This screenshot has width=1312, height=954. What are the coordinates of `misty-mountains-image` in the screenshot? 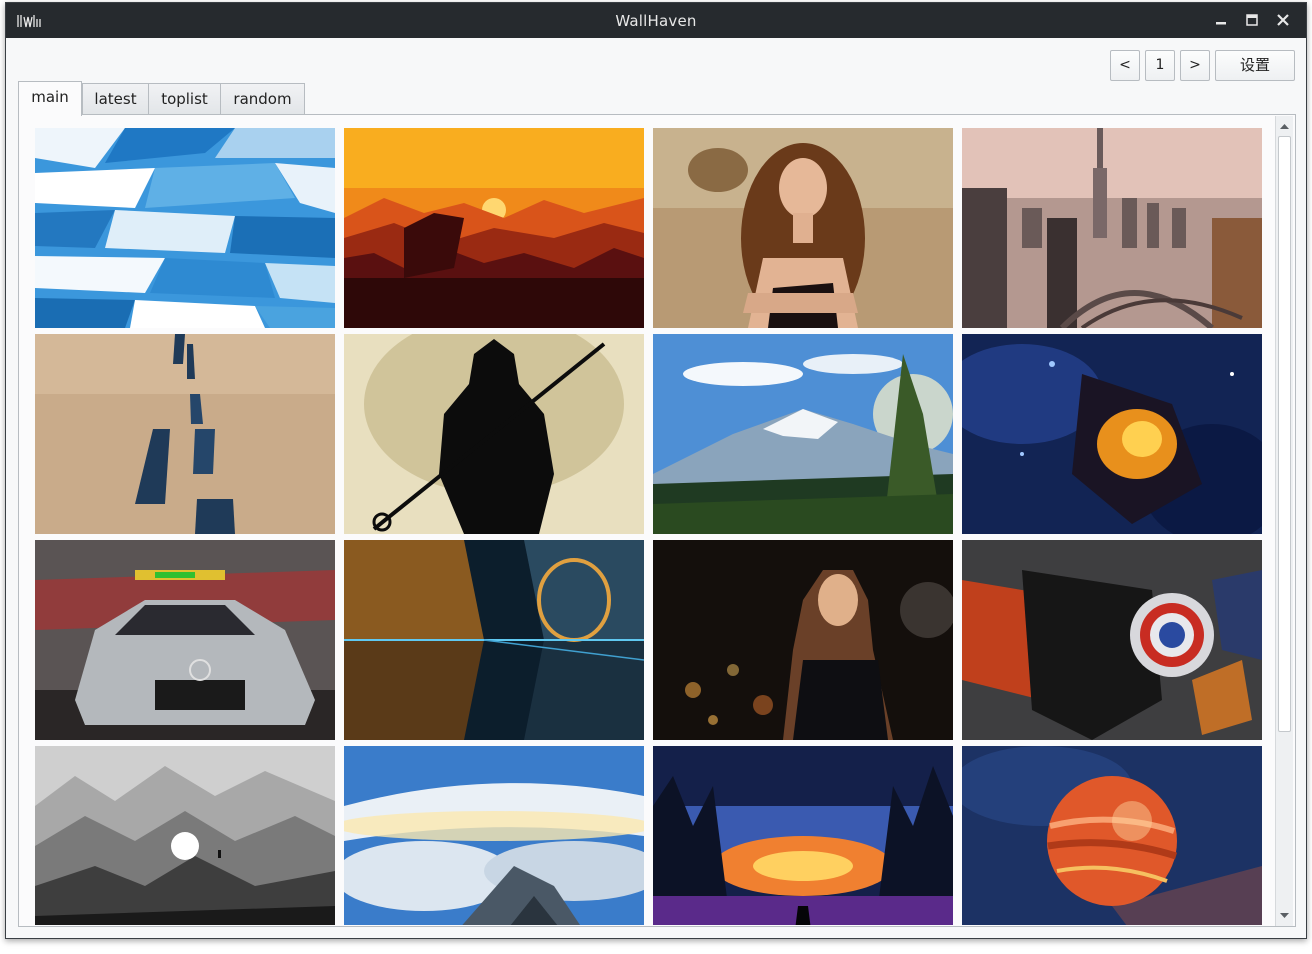 It's located at (185, 835).